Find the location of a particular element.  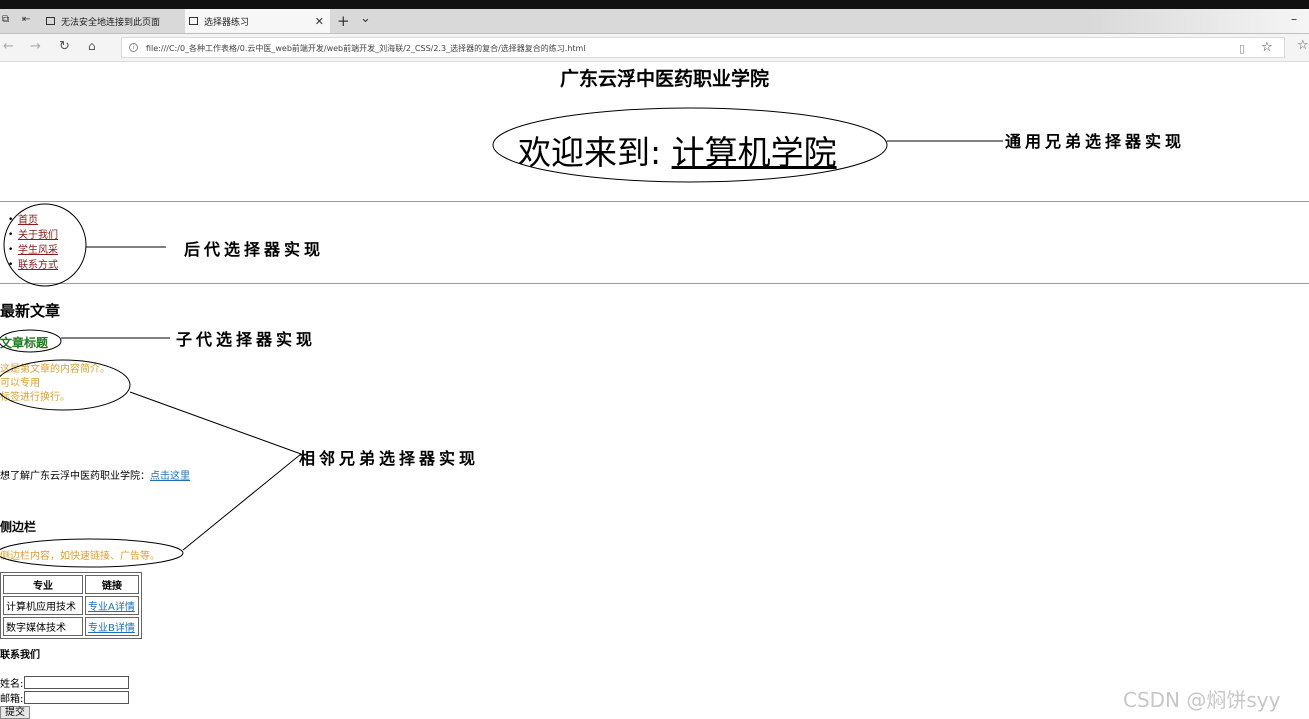

watermark: CSDN @焖饼syy is located at coordinates (1202, 700).